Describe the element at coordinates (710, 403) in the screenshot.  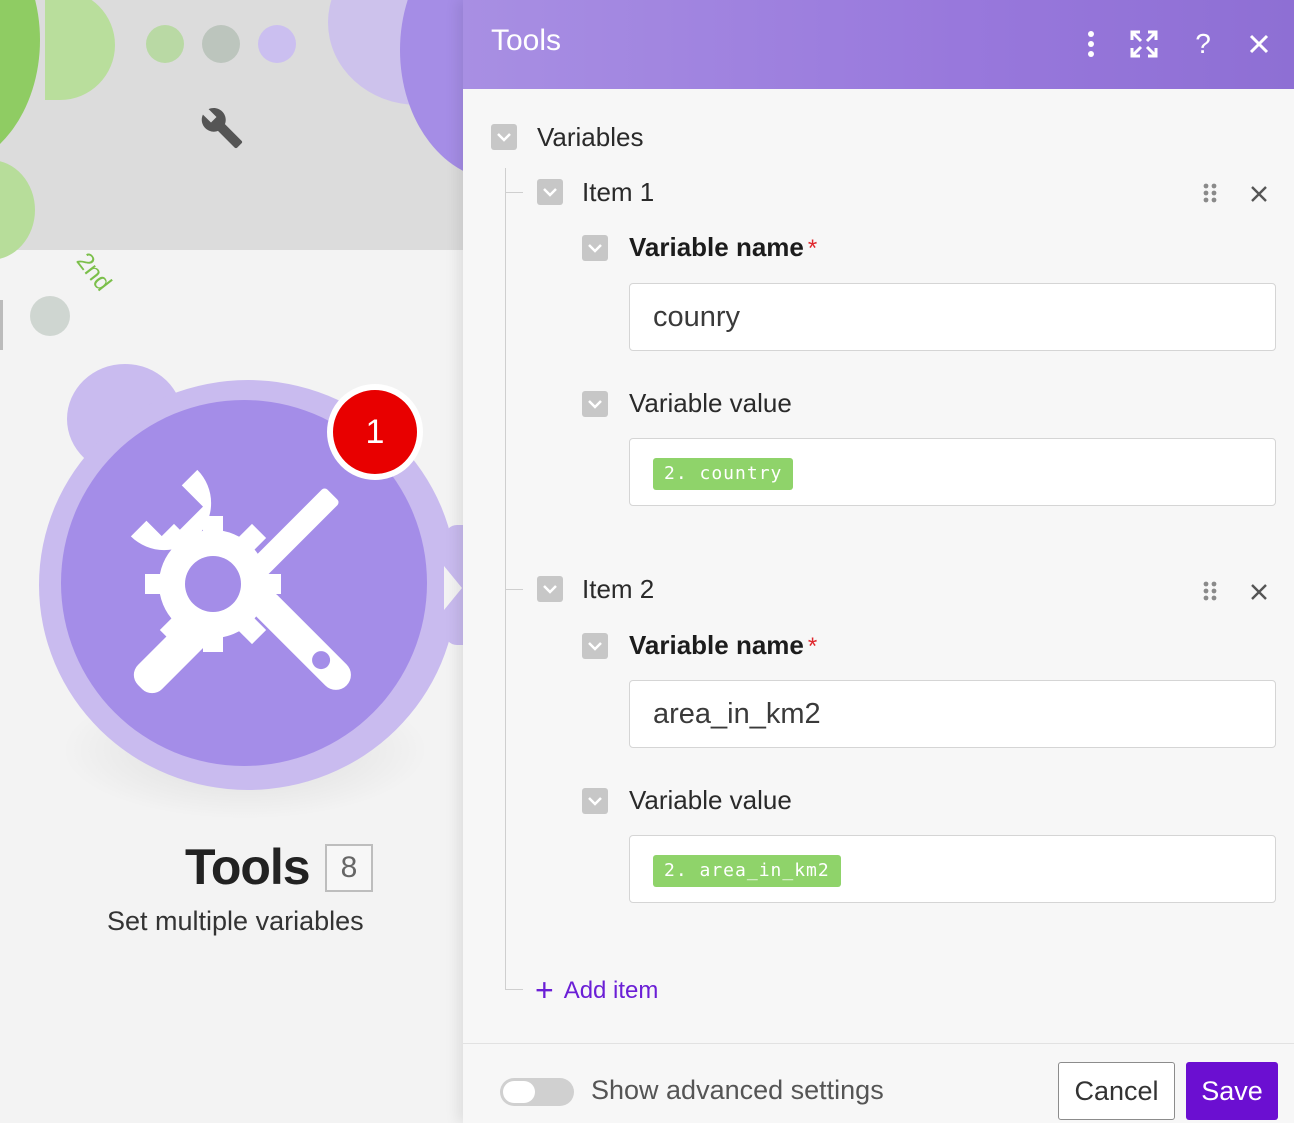
I see `item-1-value-label: Variable value` at that location.